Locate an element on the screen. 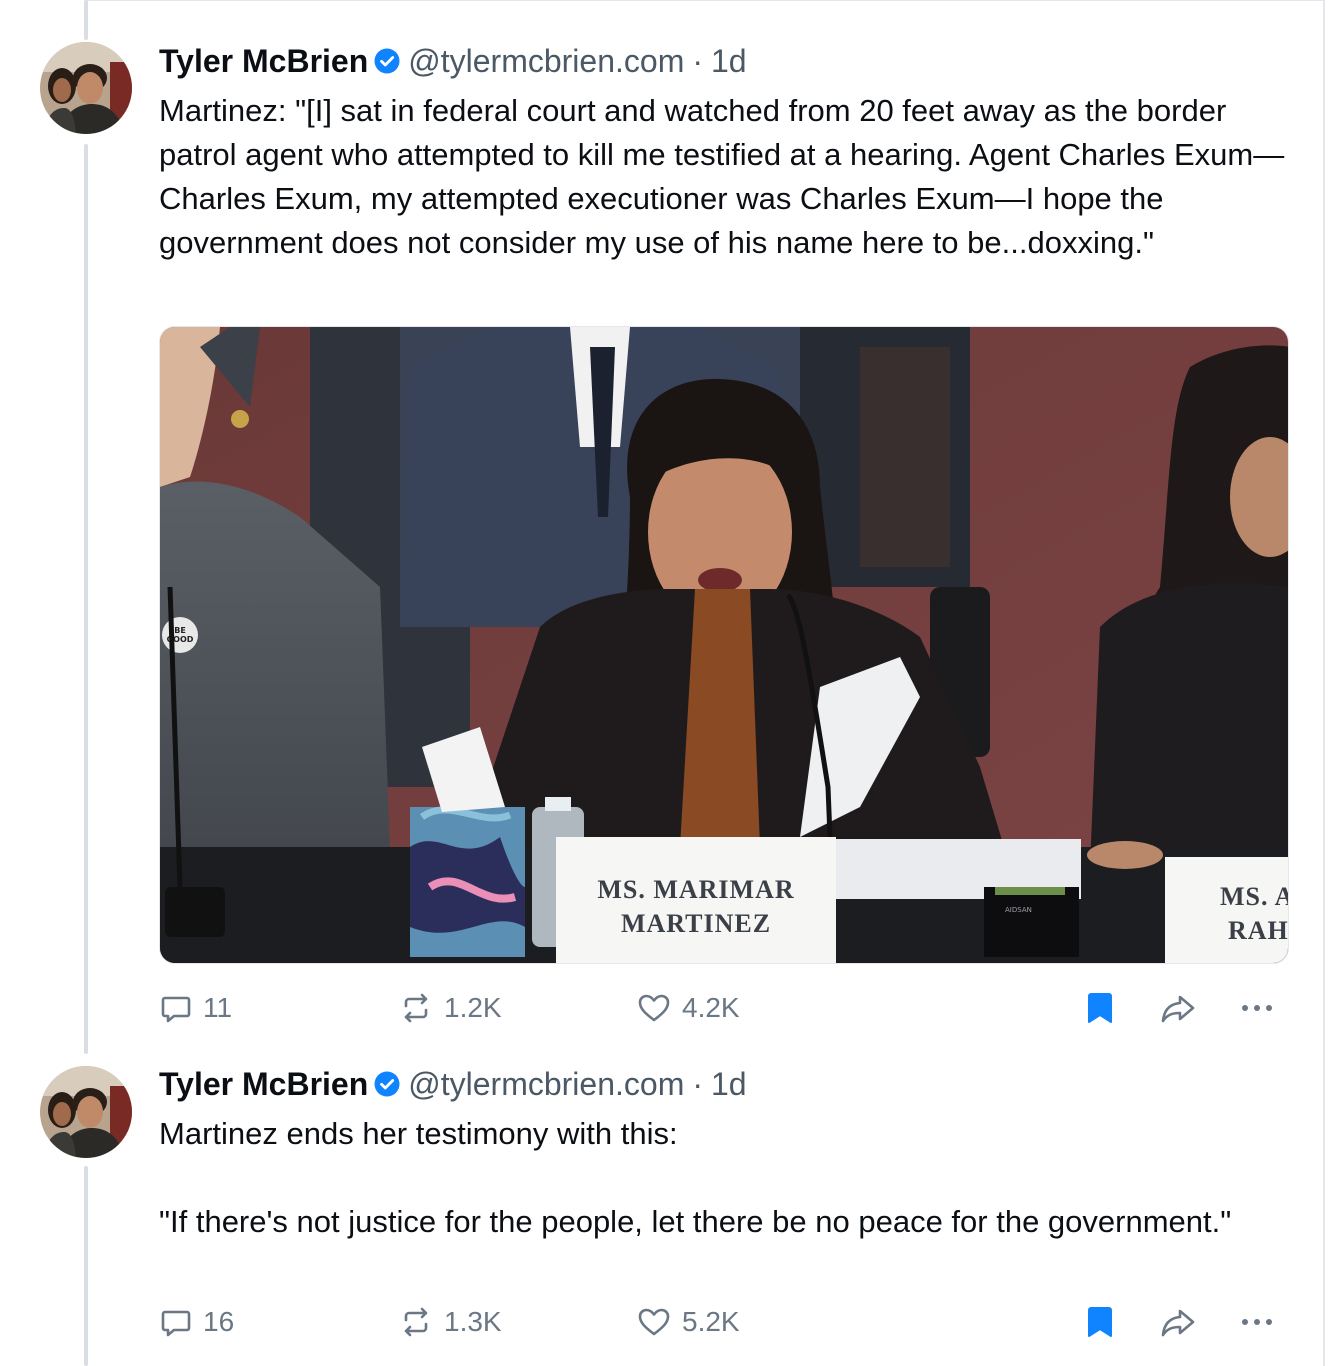  placard-text: MS. MARIMAR is located at coordinates (695, 889).